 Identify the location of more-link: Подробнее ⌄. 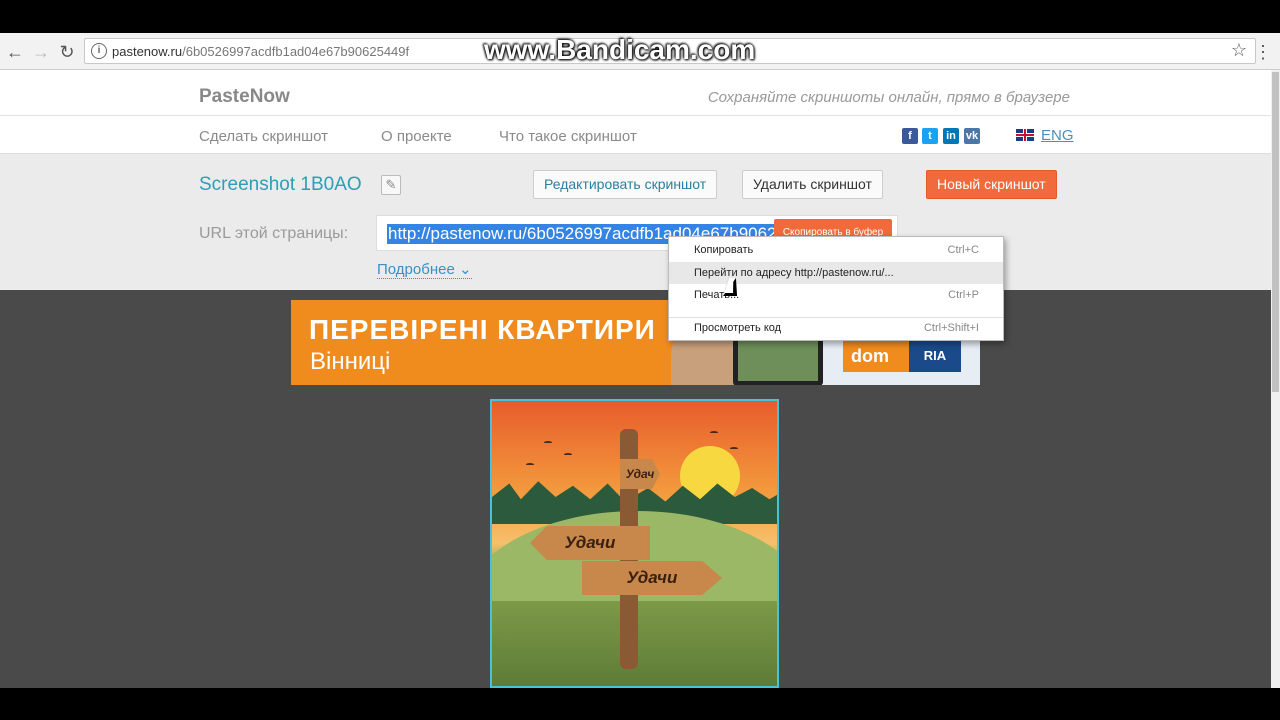
(424, 269).